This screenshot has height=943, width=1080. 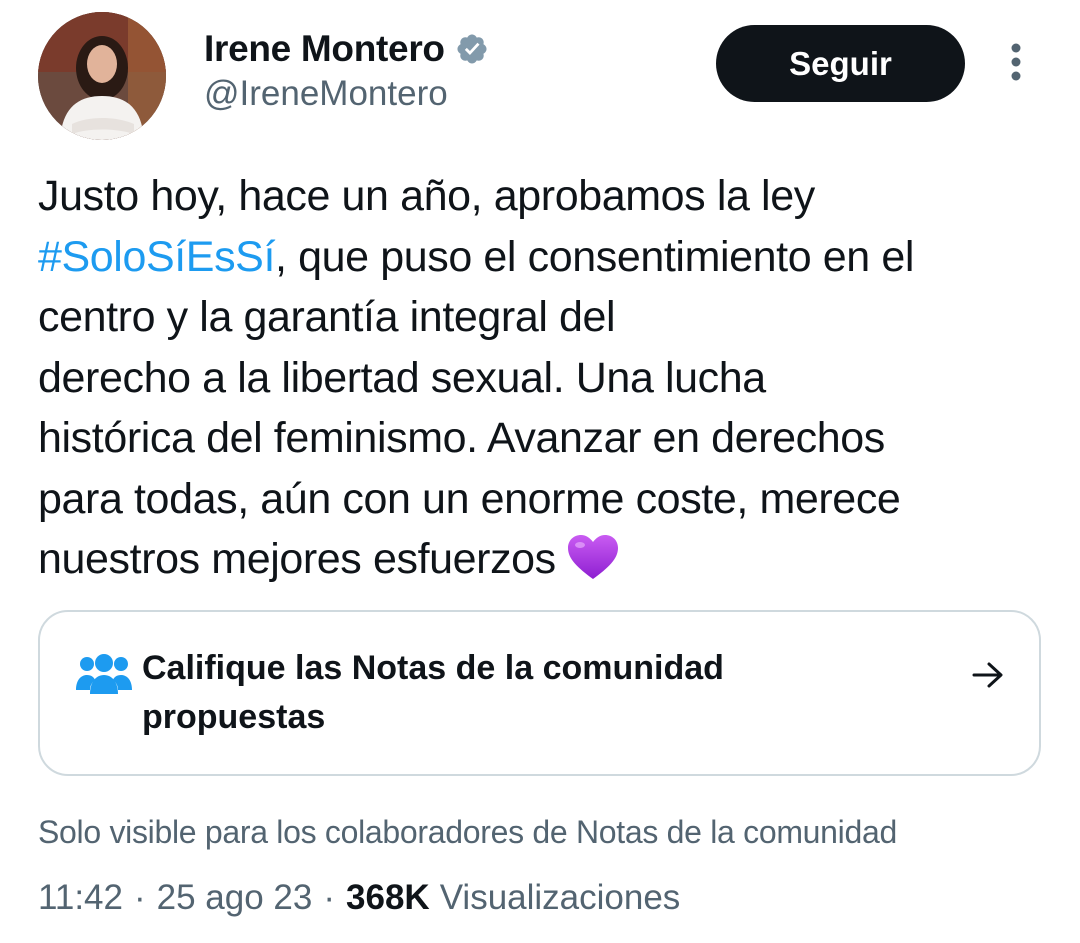 What do you see at coordinates (592, 557) in the screenshot?
I see `purple-heart-icon` at bounding box center [592, 557].